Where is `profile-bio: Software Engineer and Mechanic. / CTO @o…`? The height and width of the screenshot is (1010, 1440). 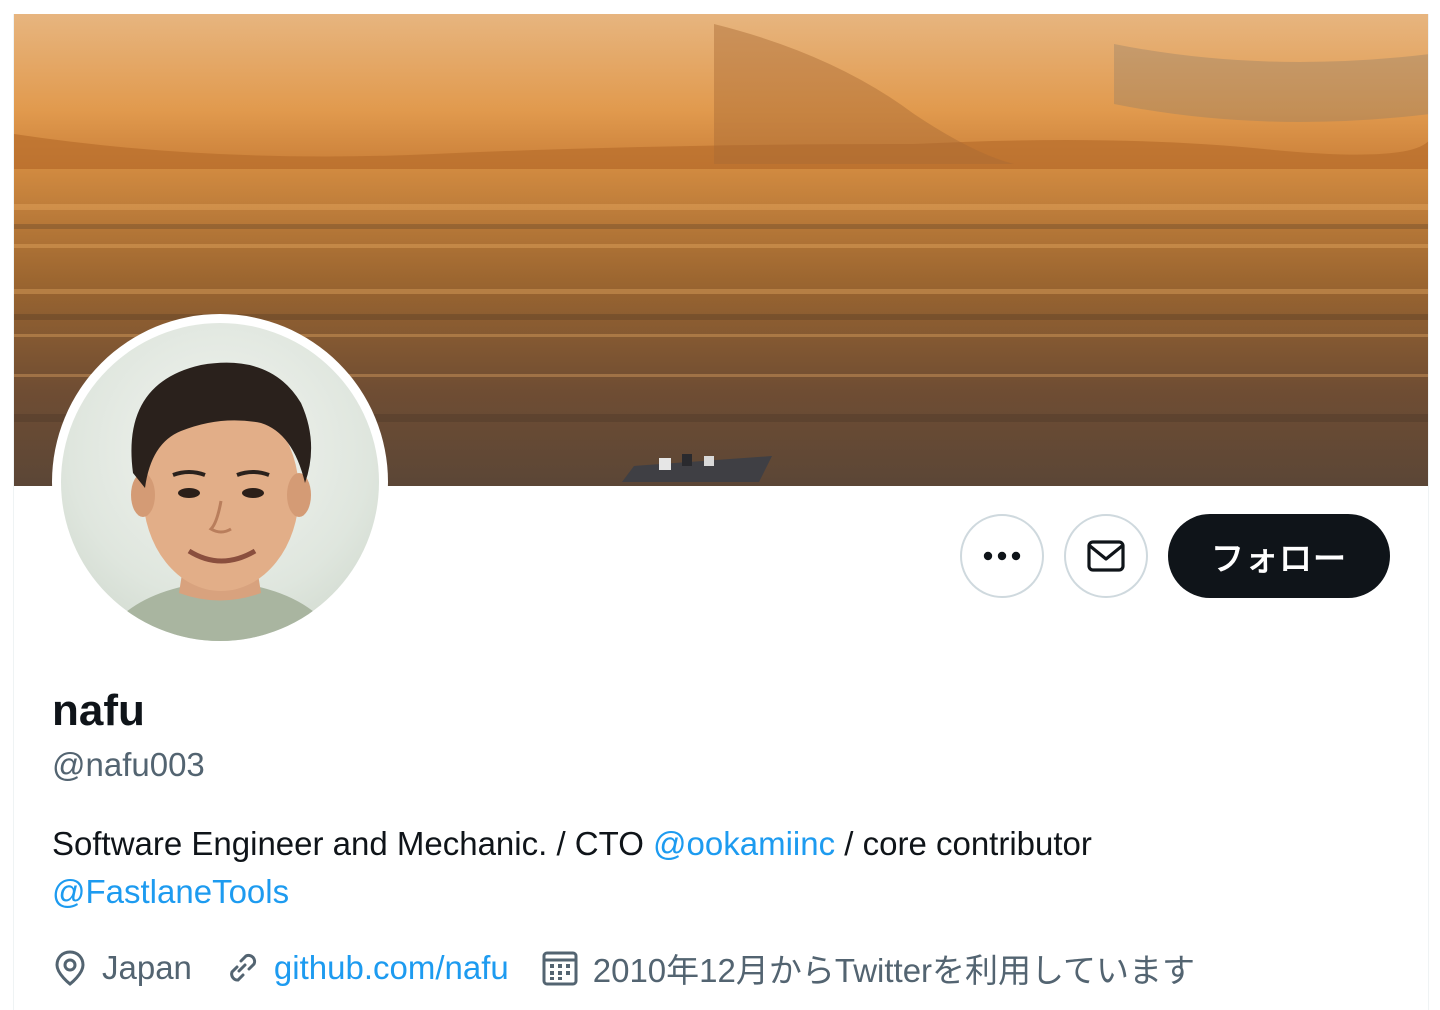
profile-bio: Software Engineer and Mechanic. / CTO @o… is located at coordinates (722, 868).